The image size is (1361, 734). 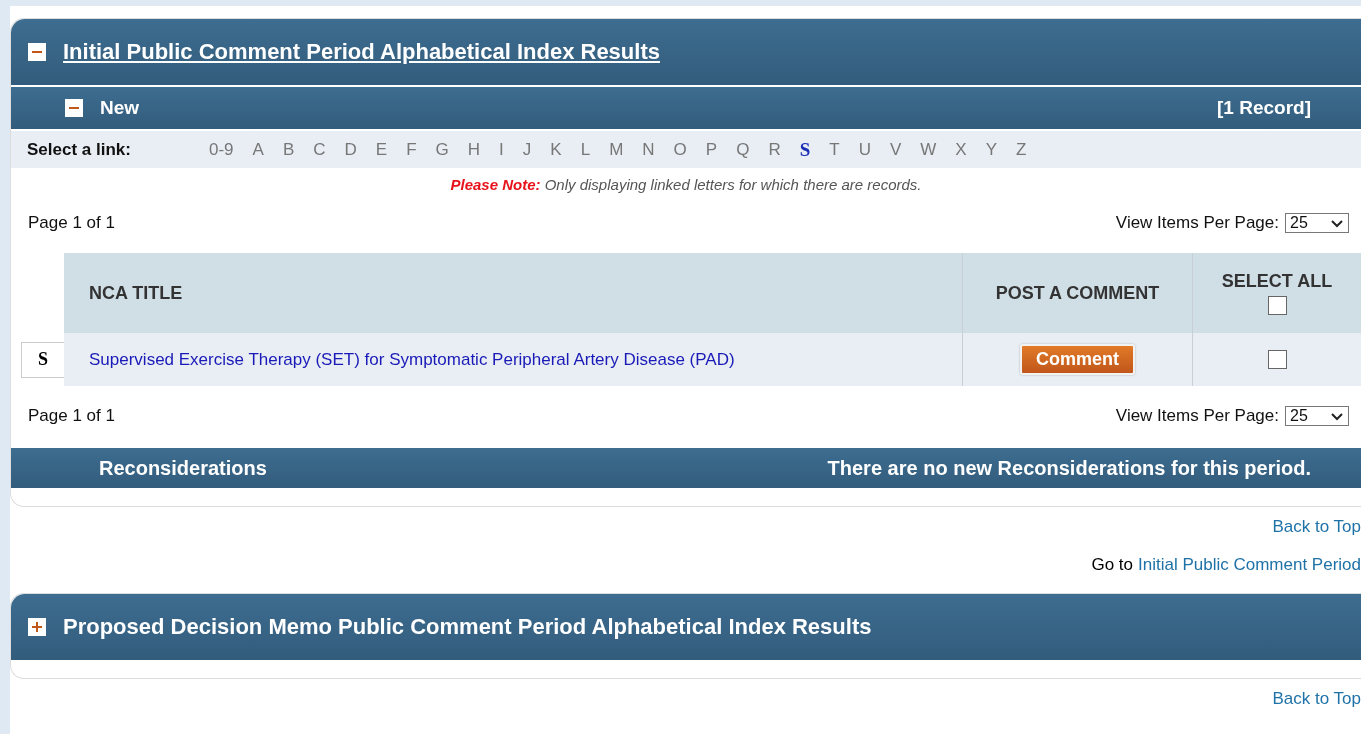 I want to click on records-note: Please Note: Only displaying linked letters for which there are records., so click(x=686, y=184).